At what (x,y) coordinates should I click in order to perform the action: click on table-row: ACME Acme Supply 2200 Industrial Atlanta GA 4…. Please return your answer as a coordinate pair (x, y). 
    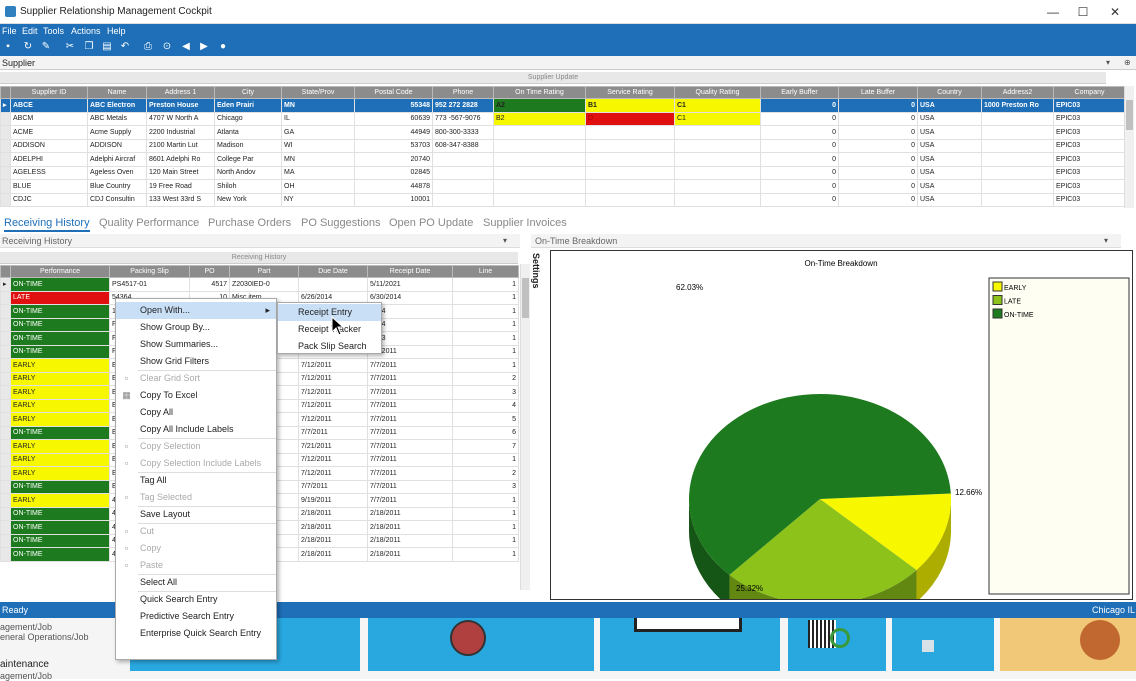
    Looking at the image, I should click on (563, 132).